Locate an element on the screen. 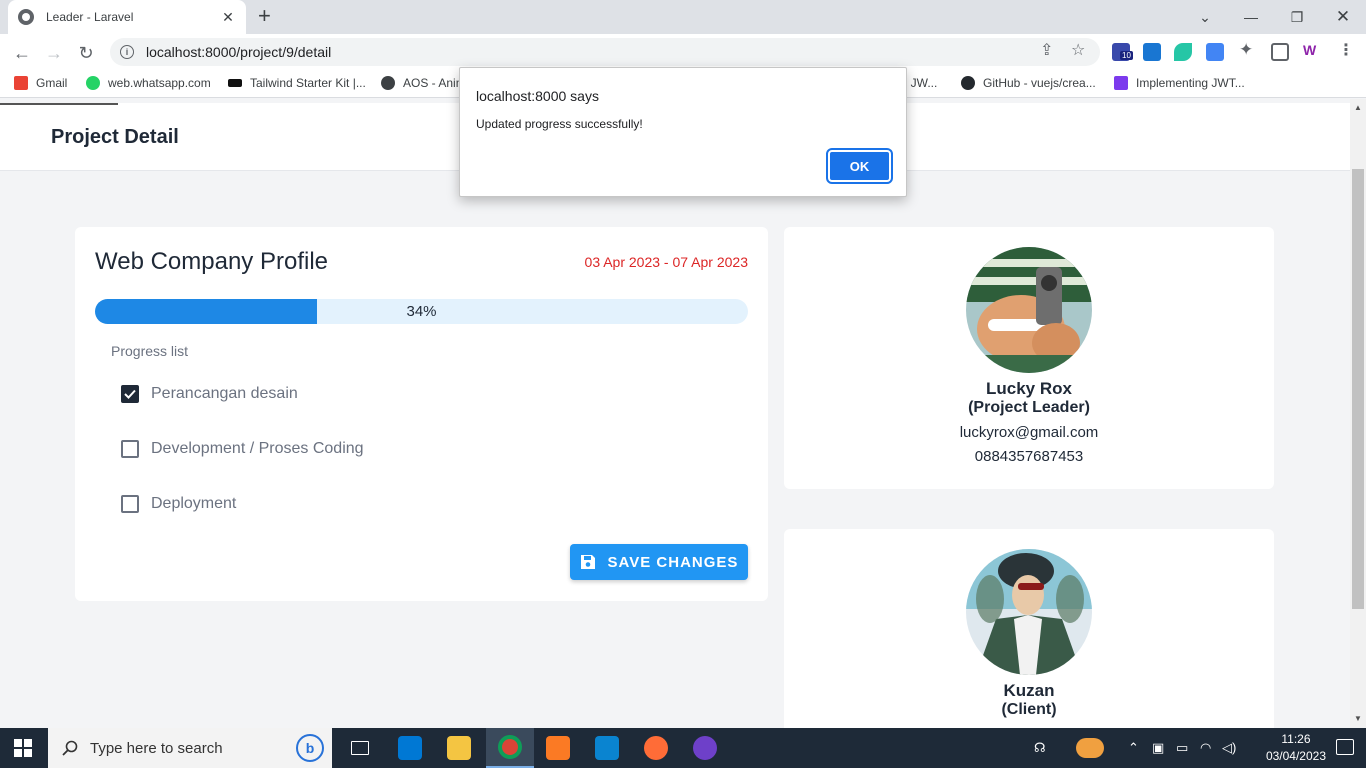 This screenshot has width=1366, height=768. bookmark-aos: AOS - Anim is located at coordinates (423, 83).